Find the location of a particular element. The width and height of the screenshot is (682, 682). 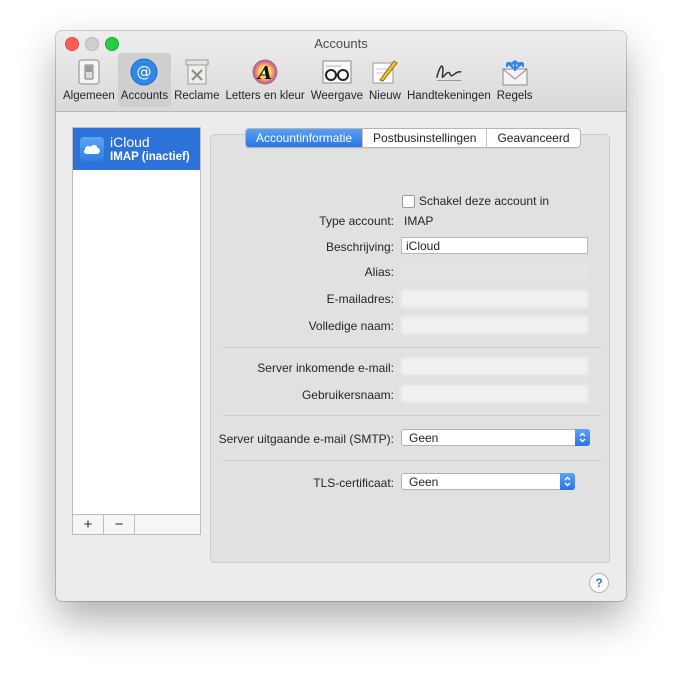

window-title: Accounts is located at coordinates (341, 43).